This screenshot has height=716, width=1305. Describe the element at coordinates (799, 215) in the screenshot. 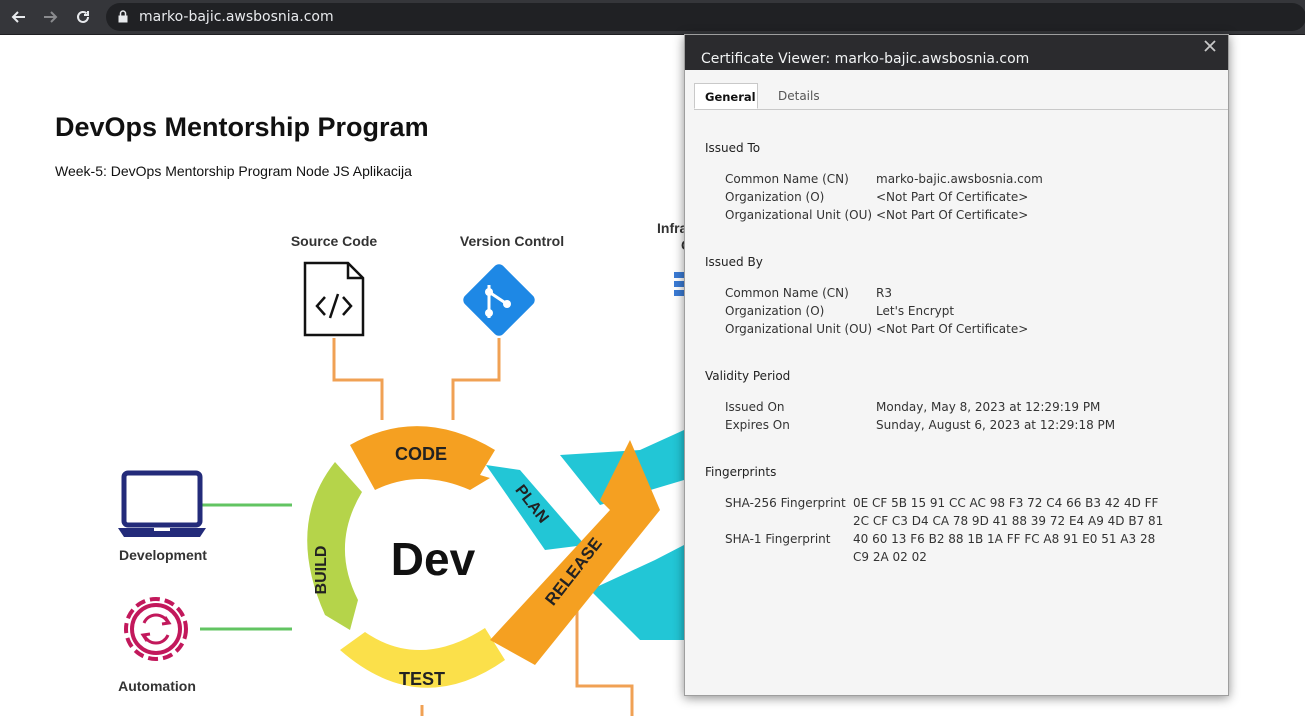

I see `issued-to-ou-label: Organizational Unit (OU)` at that location.